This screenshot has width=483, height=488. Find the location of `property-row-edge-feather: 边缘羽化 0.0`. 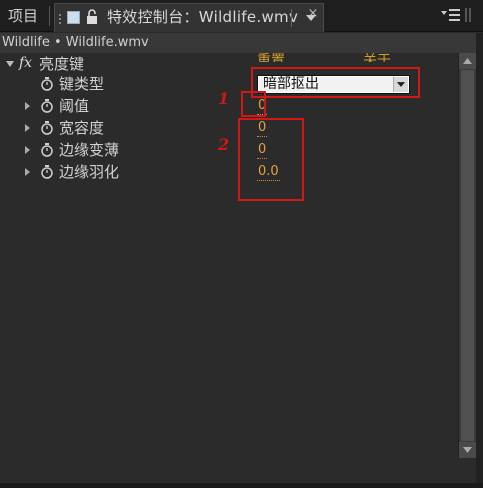

property-row-edge-feather: 边缘羽化 0.0 is located at coordinates (229, 172).